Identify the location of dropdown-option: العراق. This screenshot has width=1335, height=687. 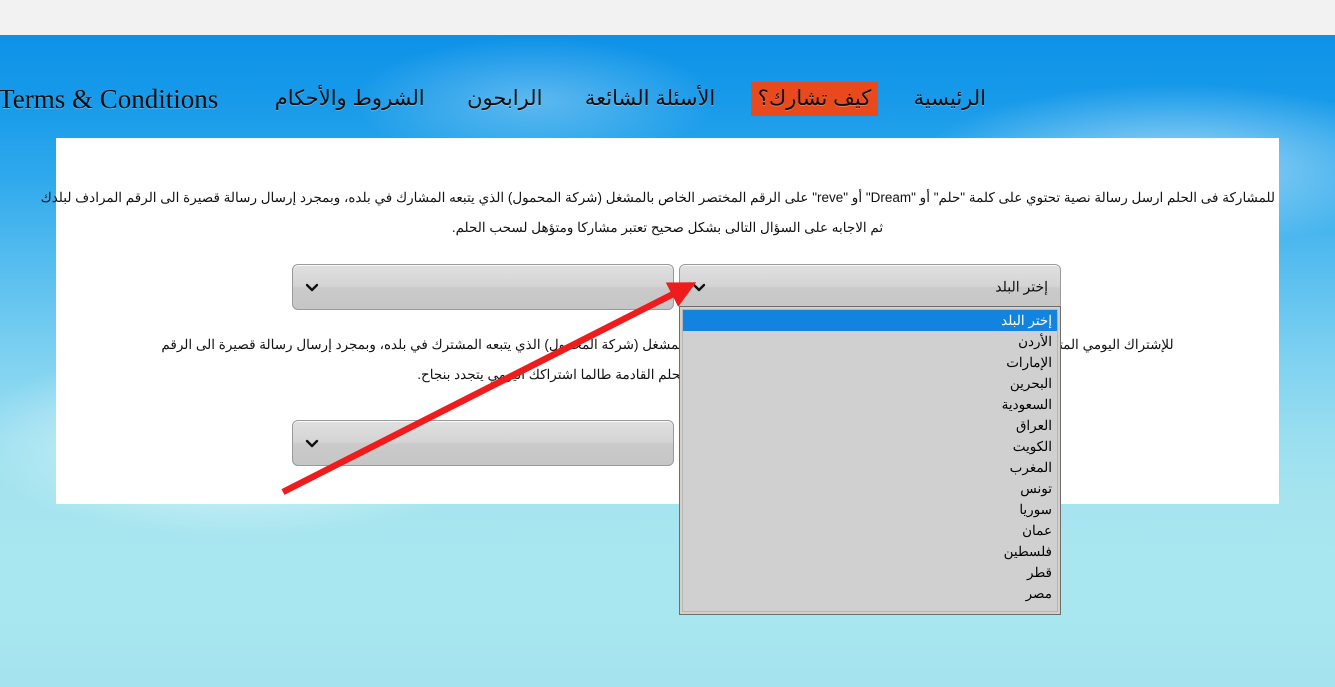
(870, 425).